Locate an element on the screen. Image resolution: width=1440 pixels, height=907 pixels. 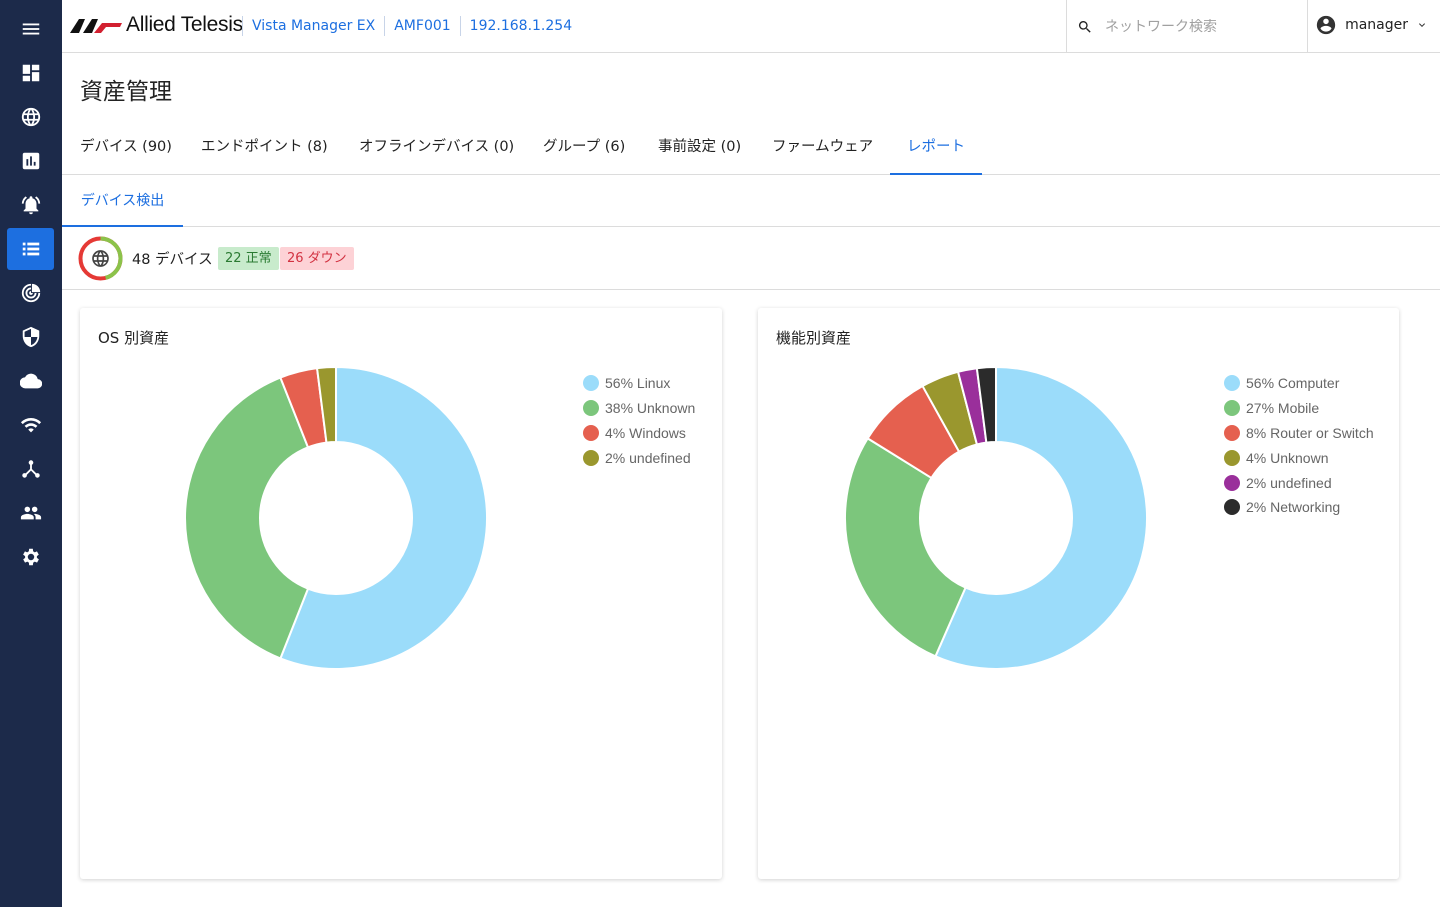
user-menu: manager is located at coordinates (1371, 25).